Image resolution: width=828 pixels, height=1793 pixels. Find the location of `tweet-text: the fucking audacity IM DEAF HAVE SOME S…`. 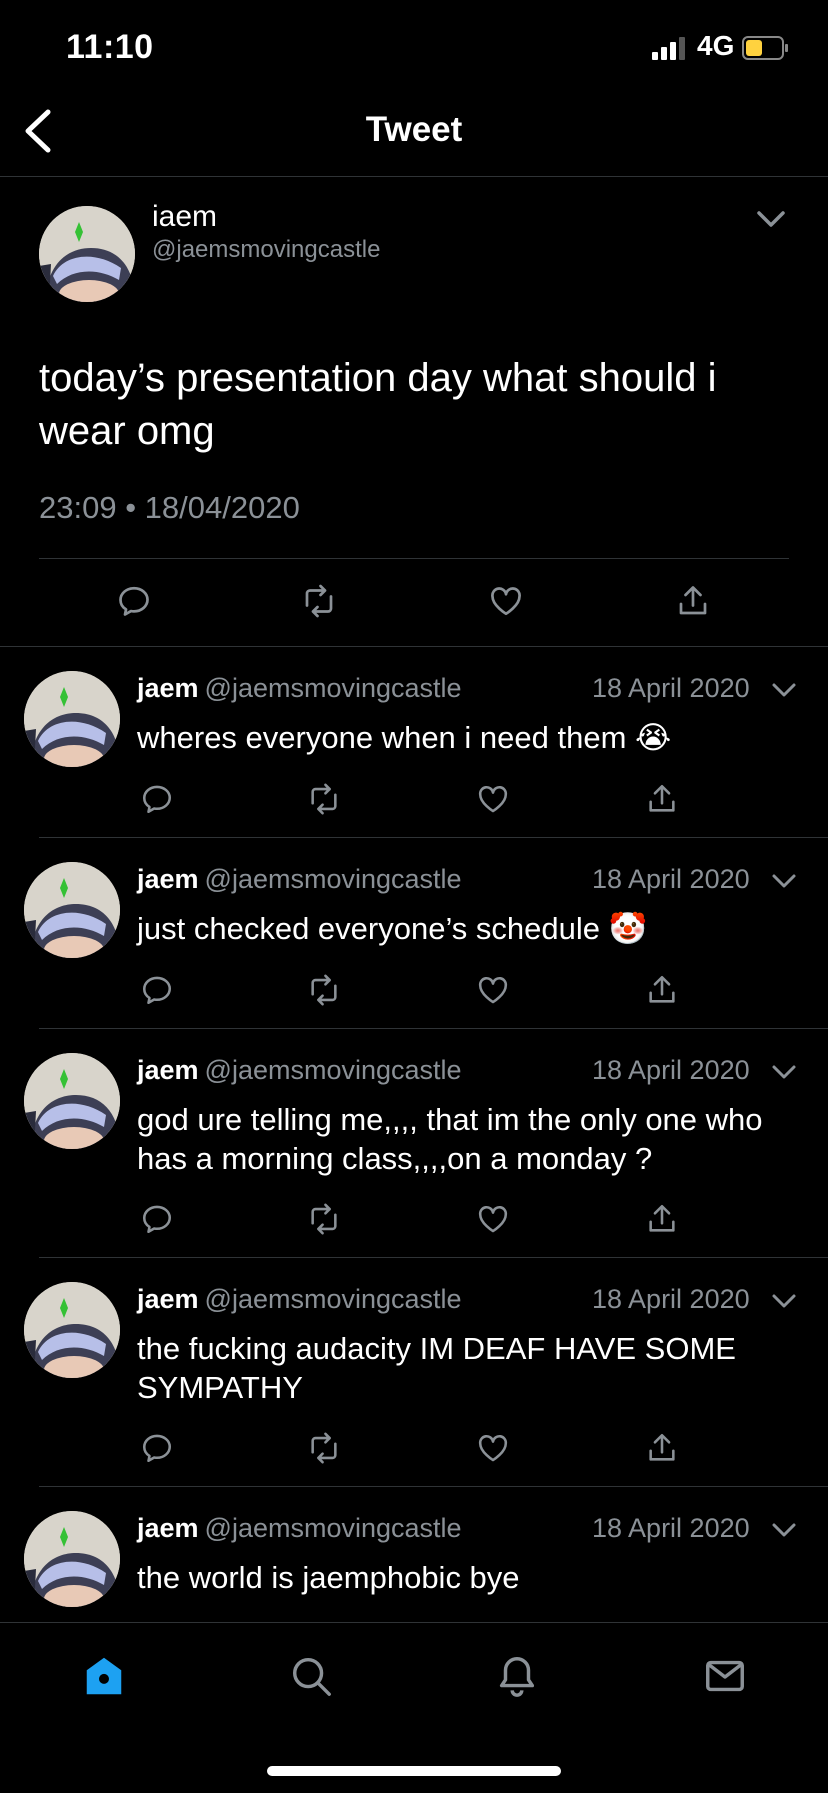

tweet-text: the fucking audacity IM DEAF HAVE SOME S… is located at coordinates (436, 1368).